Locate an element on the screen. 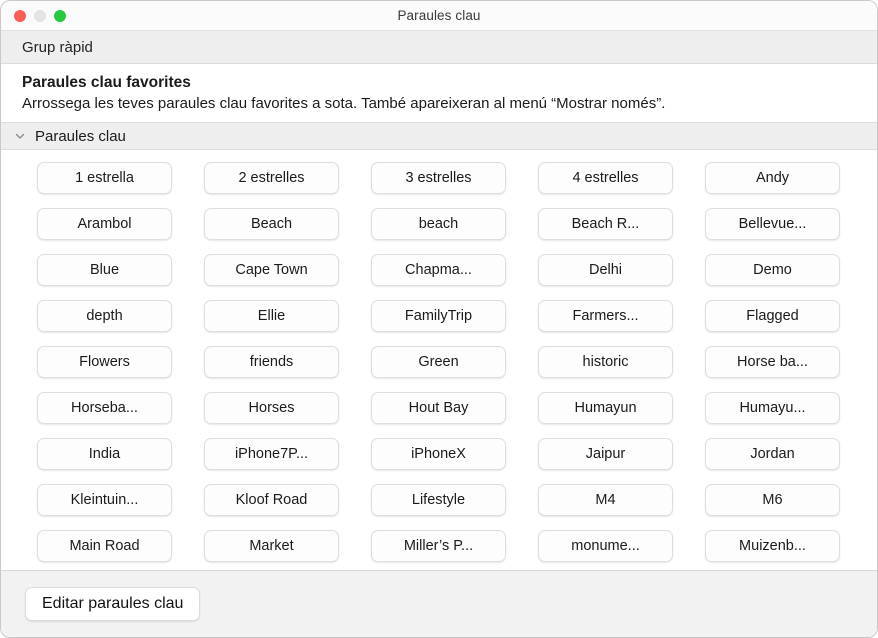 This screenshot has height=638, width=878. keyword-chip: Humayun is located at coordinates (605, 408).